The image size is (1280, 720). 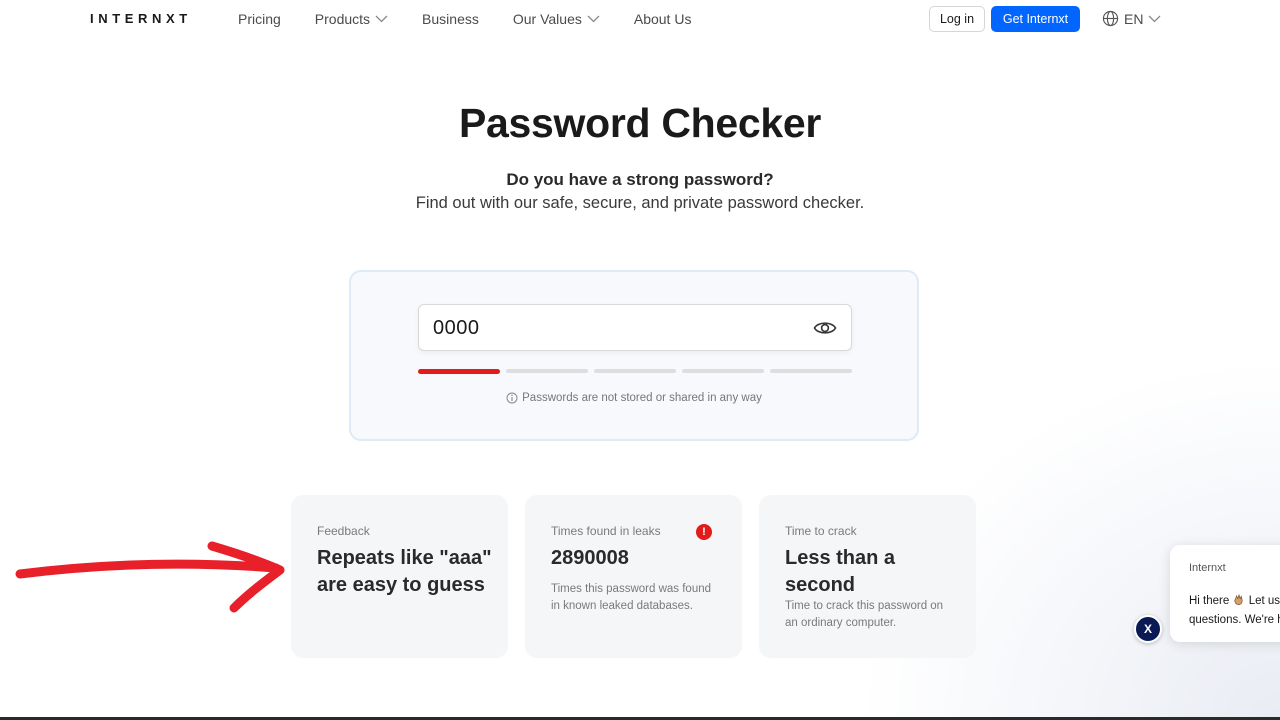 I want to click on nav-about-us: About Us, so click(x=663, y=19).